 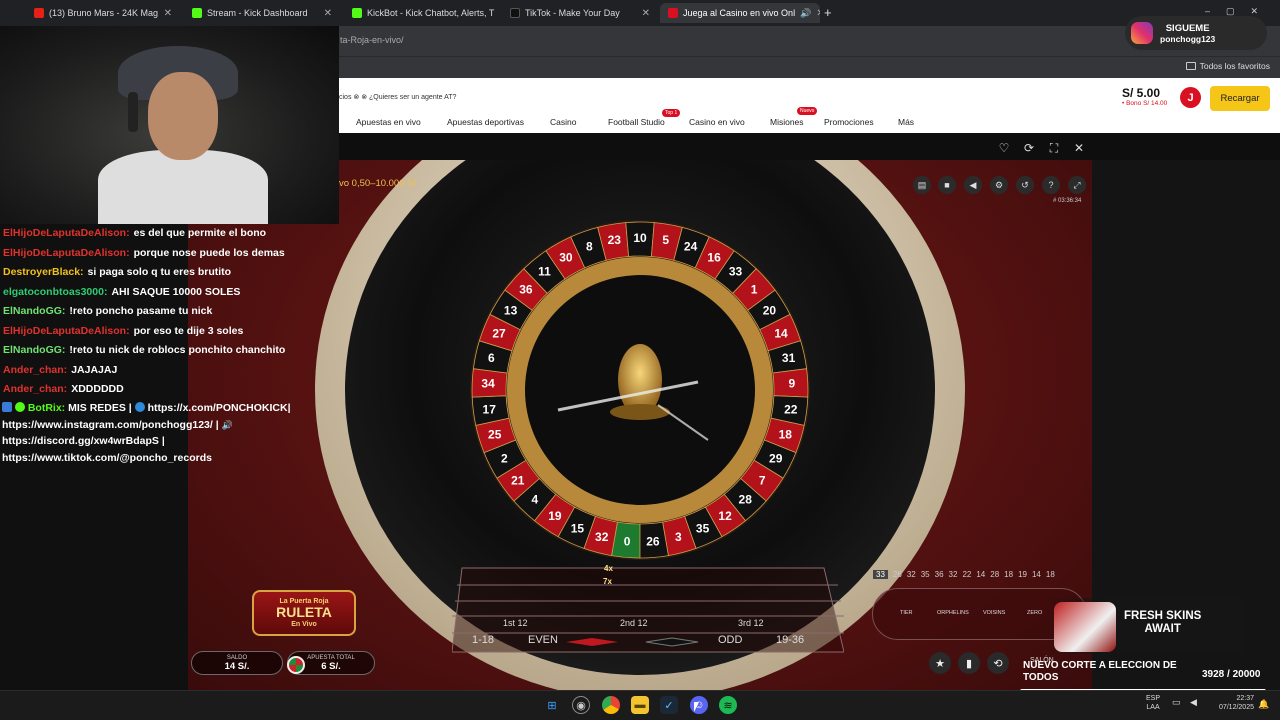 I want to click on chat-icon: ▤, so click(x=922, y=185).